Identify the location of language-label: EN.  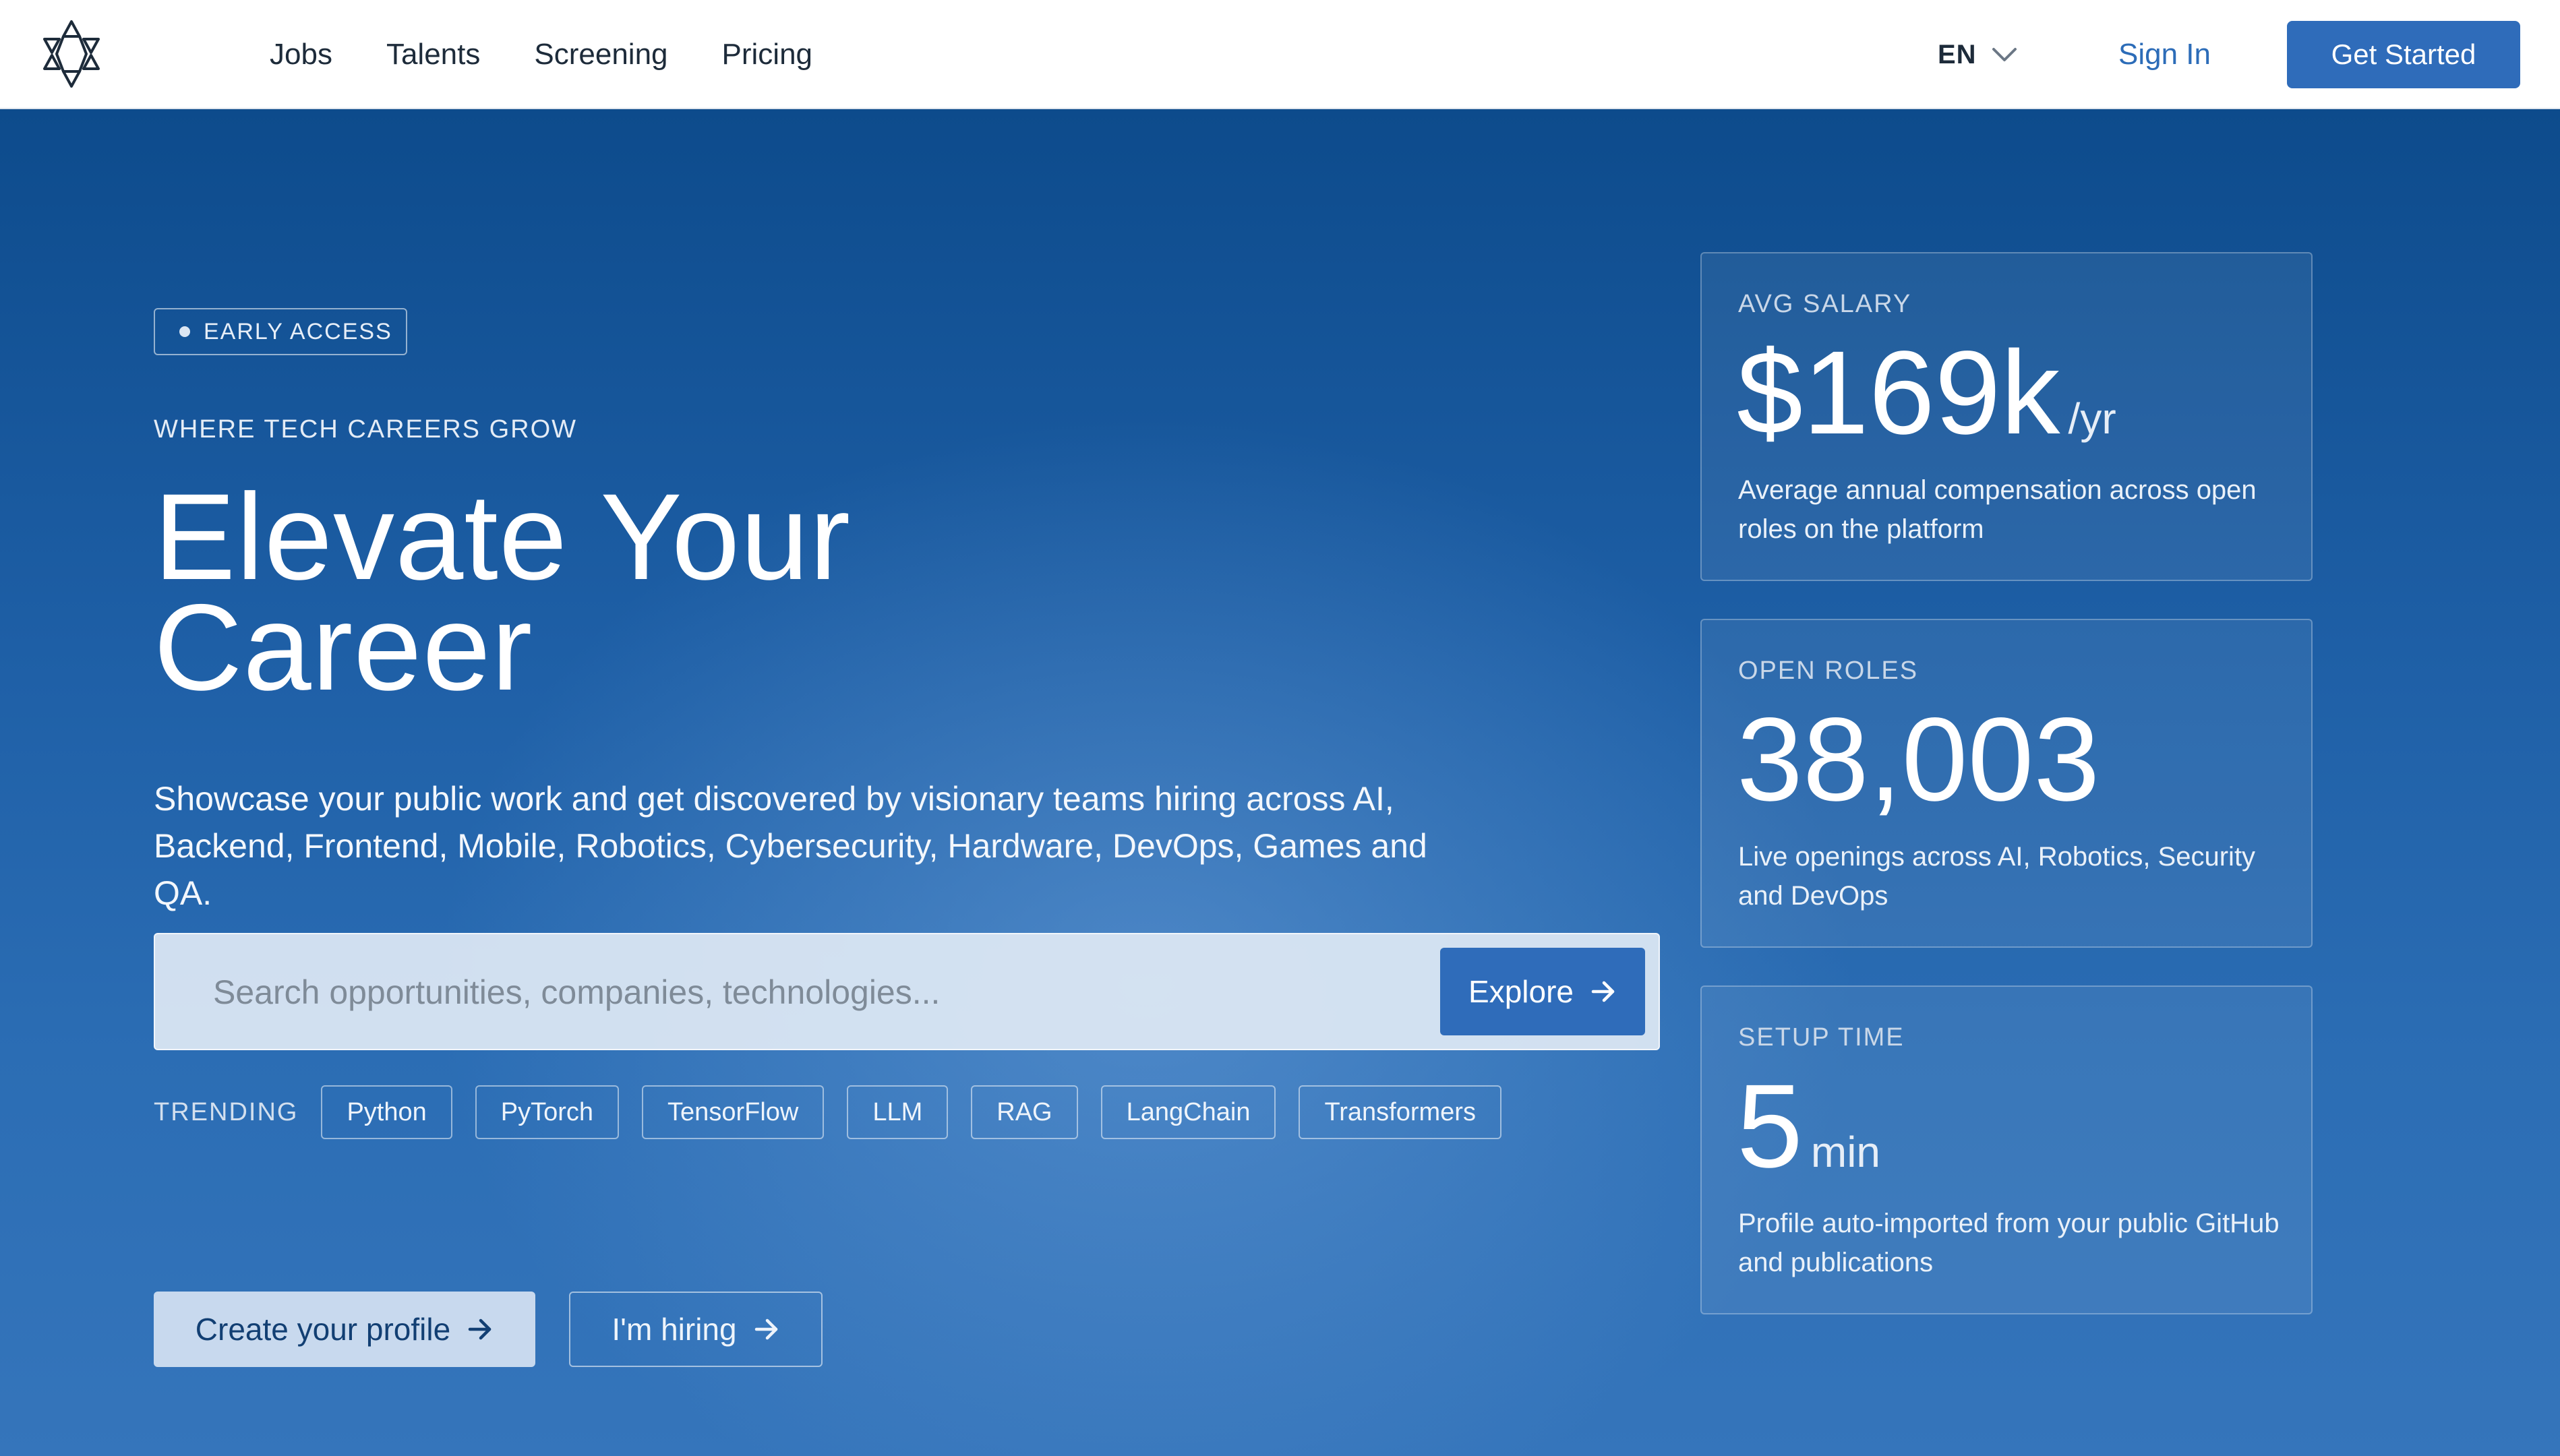
(1957, 54).